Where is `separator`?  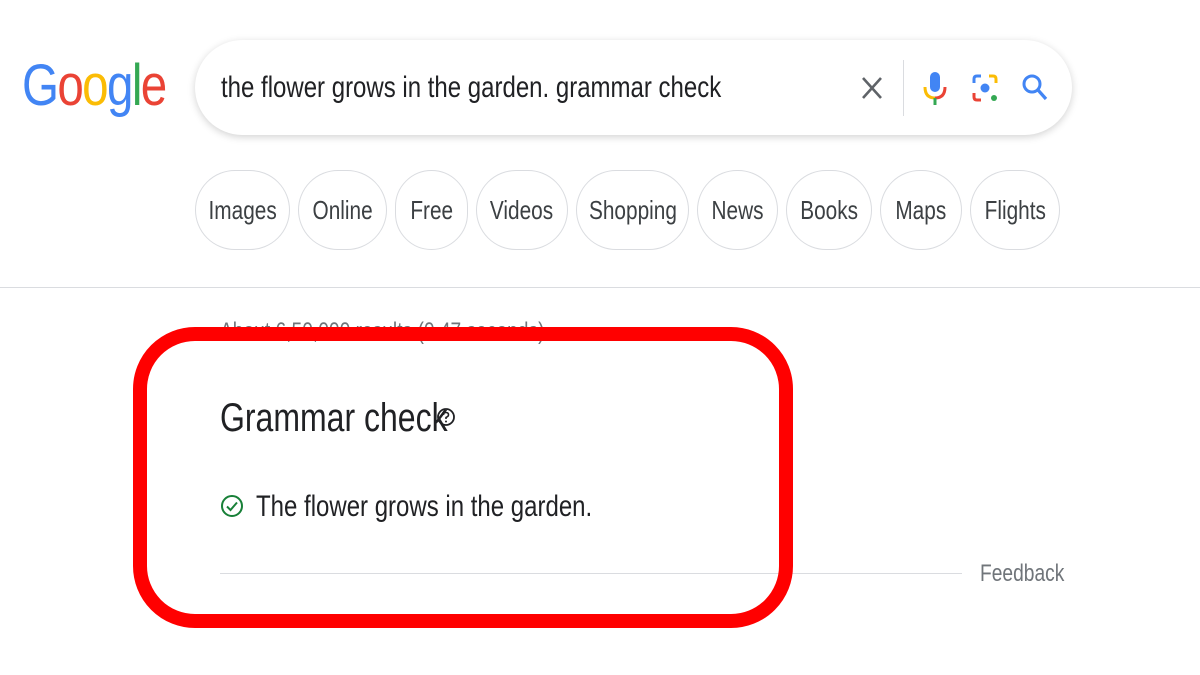 separator is located at coordinates (903, 88).